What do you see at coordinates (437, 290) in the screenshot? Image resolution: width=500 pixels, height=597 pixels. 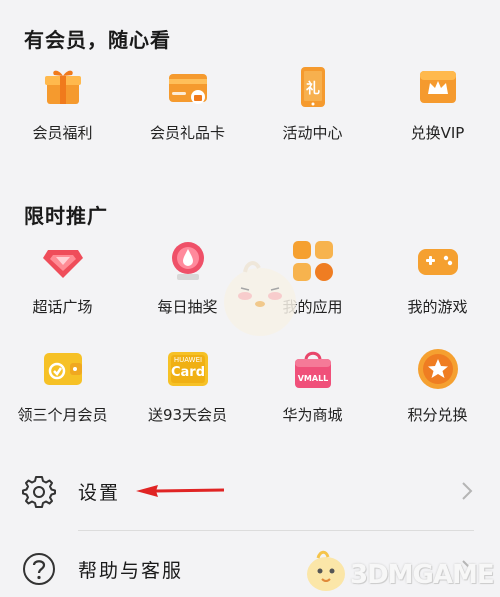 I see `my-games-item: 我的游戏` at bounding box center [437, 290].